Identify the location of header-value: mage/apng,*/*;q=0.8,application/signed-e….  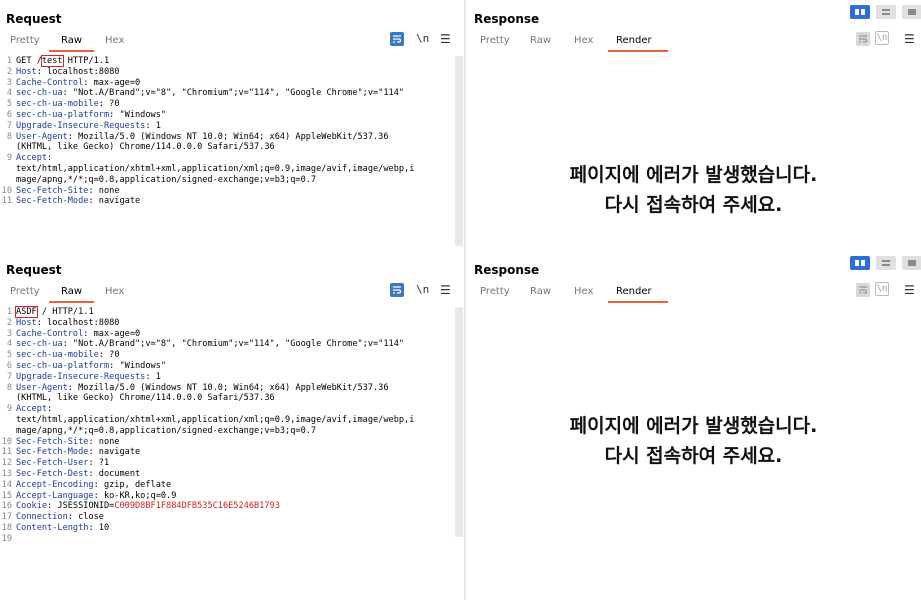
(166, 179).